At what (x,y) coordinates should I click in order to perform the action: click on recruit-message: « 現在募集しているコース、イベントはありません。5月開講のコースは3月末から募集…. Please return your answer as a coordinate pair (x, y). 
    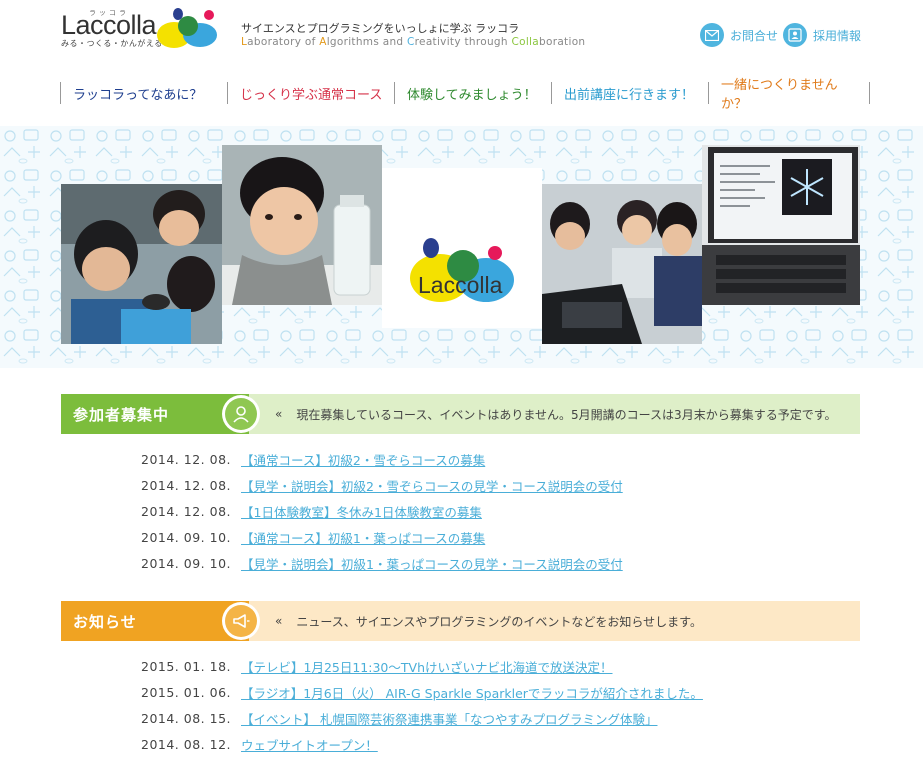
    Looking at the image, I should click on (556, 414).